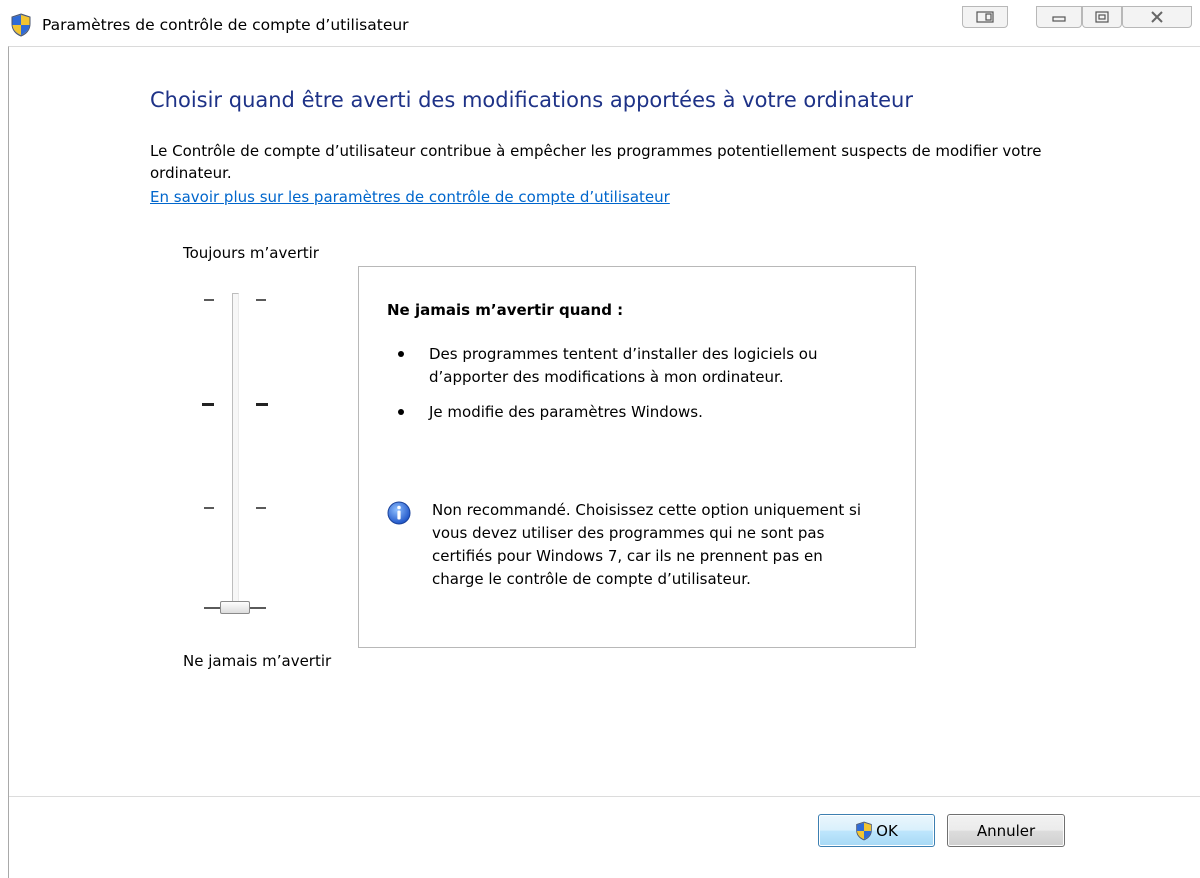 The image size is (1200, 878). Describe the element at coordinates (235, 453) in the screenshot. I see `slider-track` at that location.